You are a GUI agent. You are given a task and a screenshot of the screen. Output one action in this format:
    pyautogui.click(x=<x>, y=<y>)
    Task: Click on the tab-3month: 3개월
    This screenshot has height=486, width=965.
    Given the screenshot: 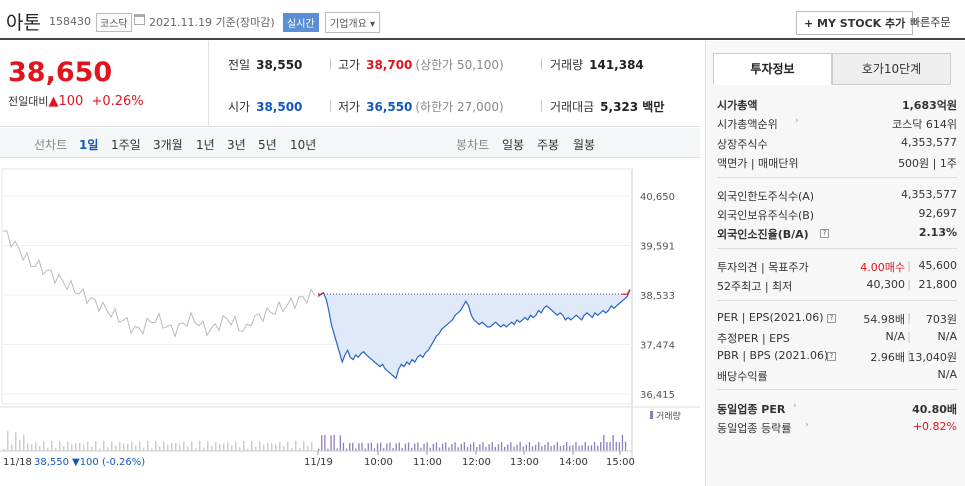 What is the action you would take?
    pyautogui.click(x=168, y=144)
    